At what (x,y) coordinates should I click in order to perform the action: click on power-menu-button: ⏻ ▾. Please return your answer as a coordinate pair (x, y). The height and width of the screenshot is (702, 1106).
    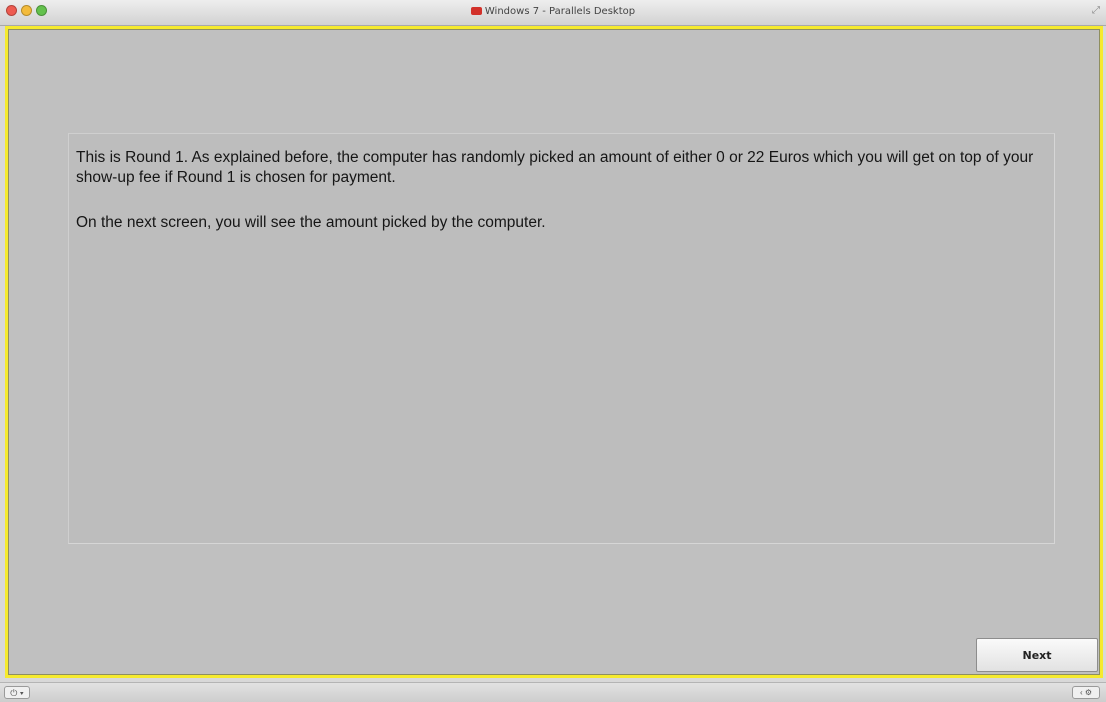
    Looking at the image, I should click on (17, 692).